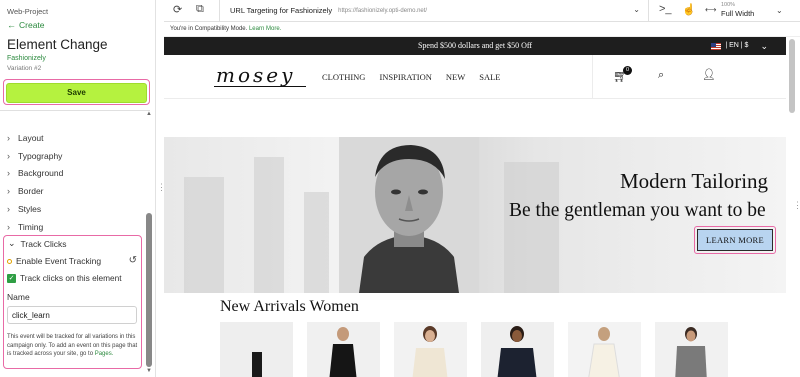  What do you see at coordinates (72, 315) in the screenshot?
I see `event-name-input` at bounding box center [72, 315].